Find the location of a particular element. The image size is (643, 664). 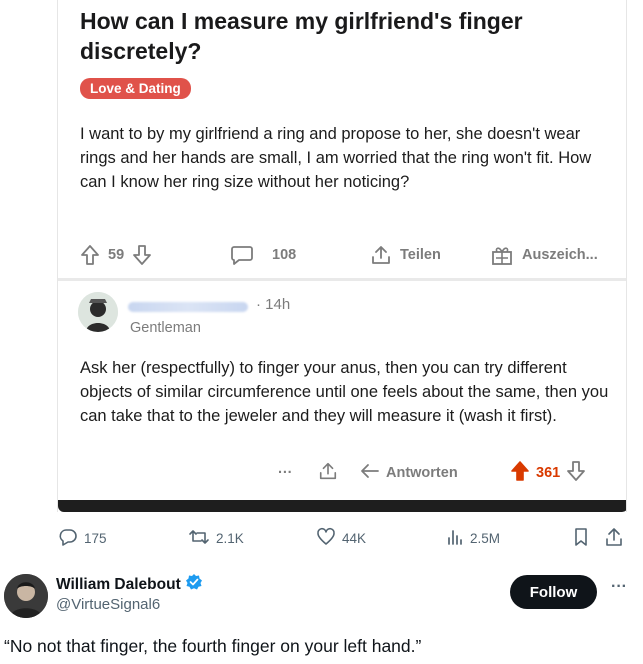

author-avatar is located at coordinates (26, 596).